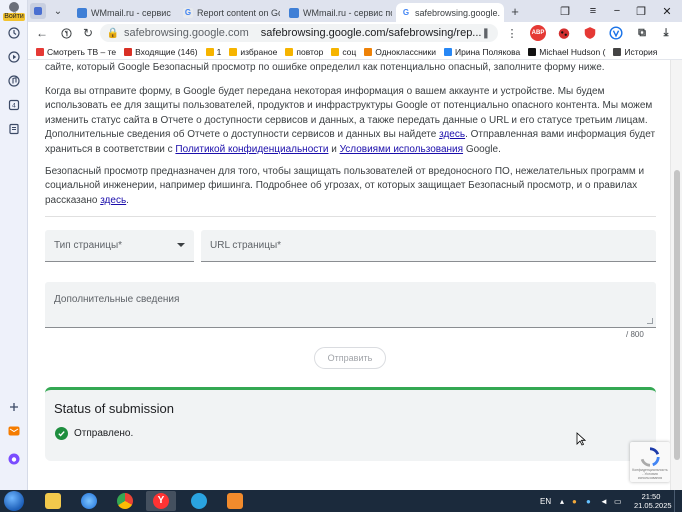 This screenshot has height=512, width=682. I want to click on page-type-select: Тип страницы*, so click(119, 246).